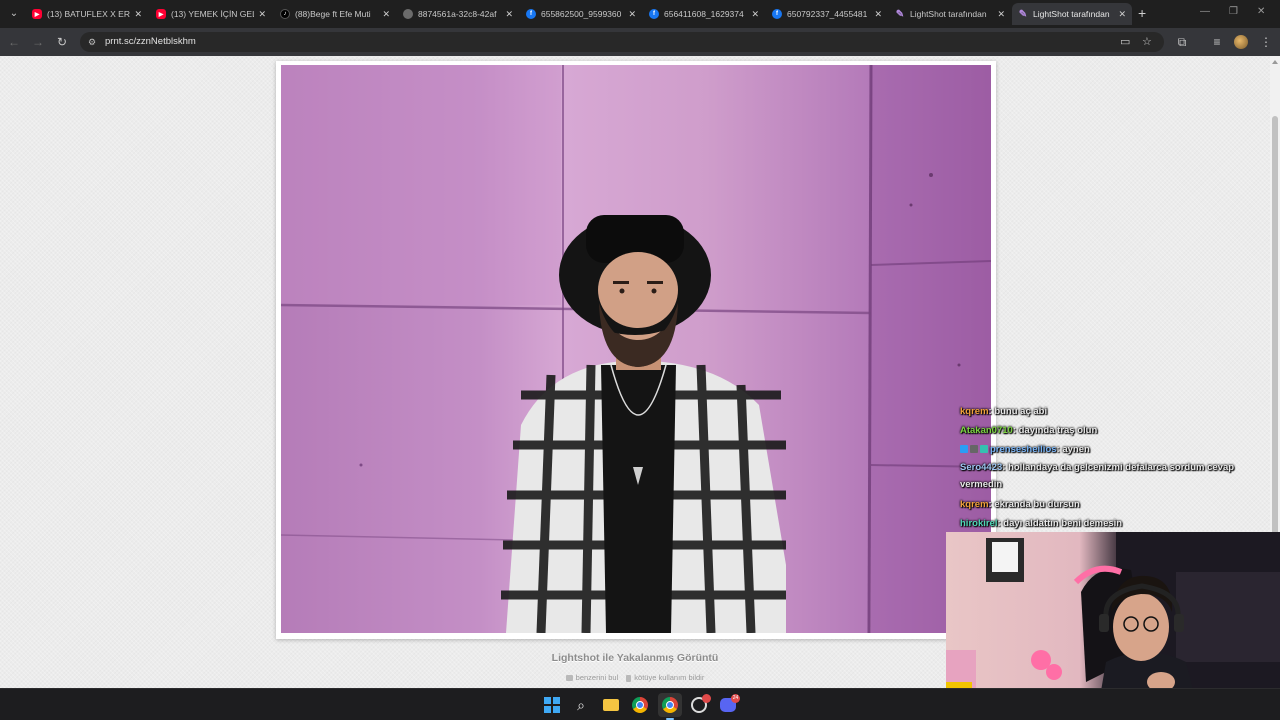 The width and height of the screenshot is (1280, 720). Describe the element at coordinates (552, 705) in the screenshot. I see `windows-start-icon` at that location.